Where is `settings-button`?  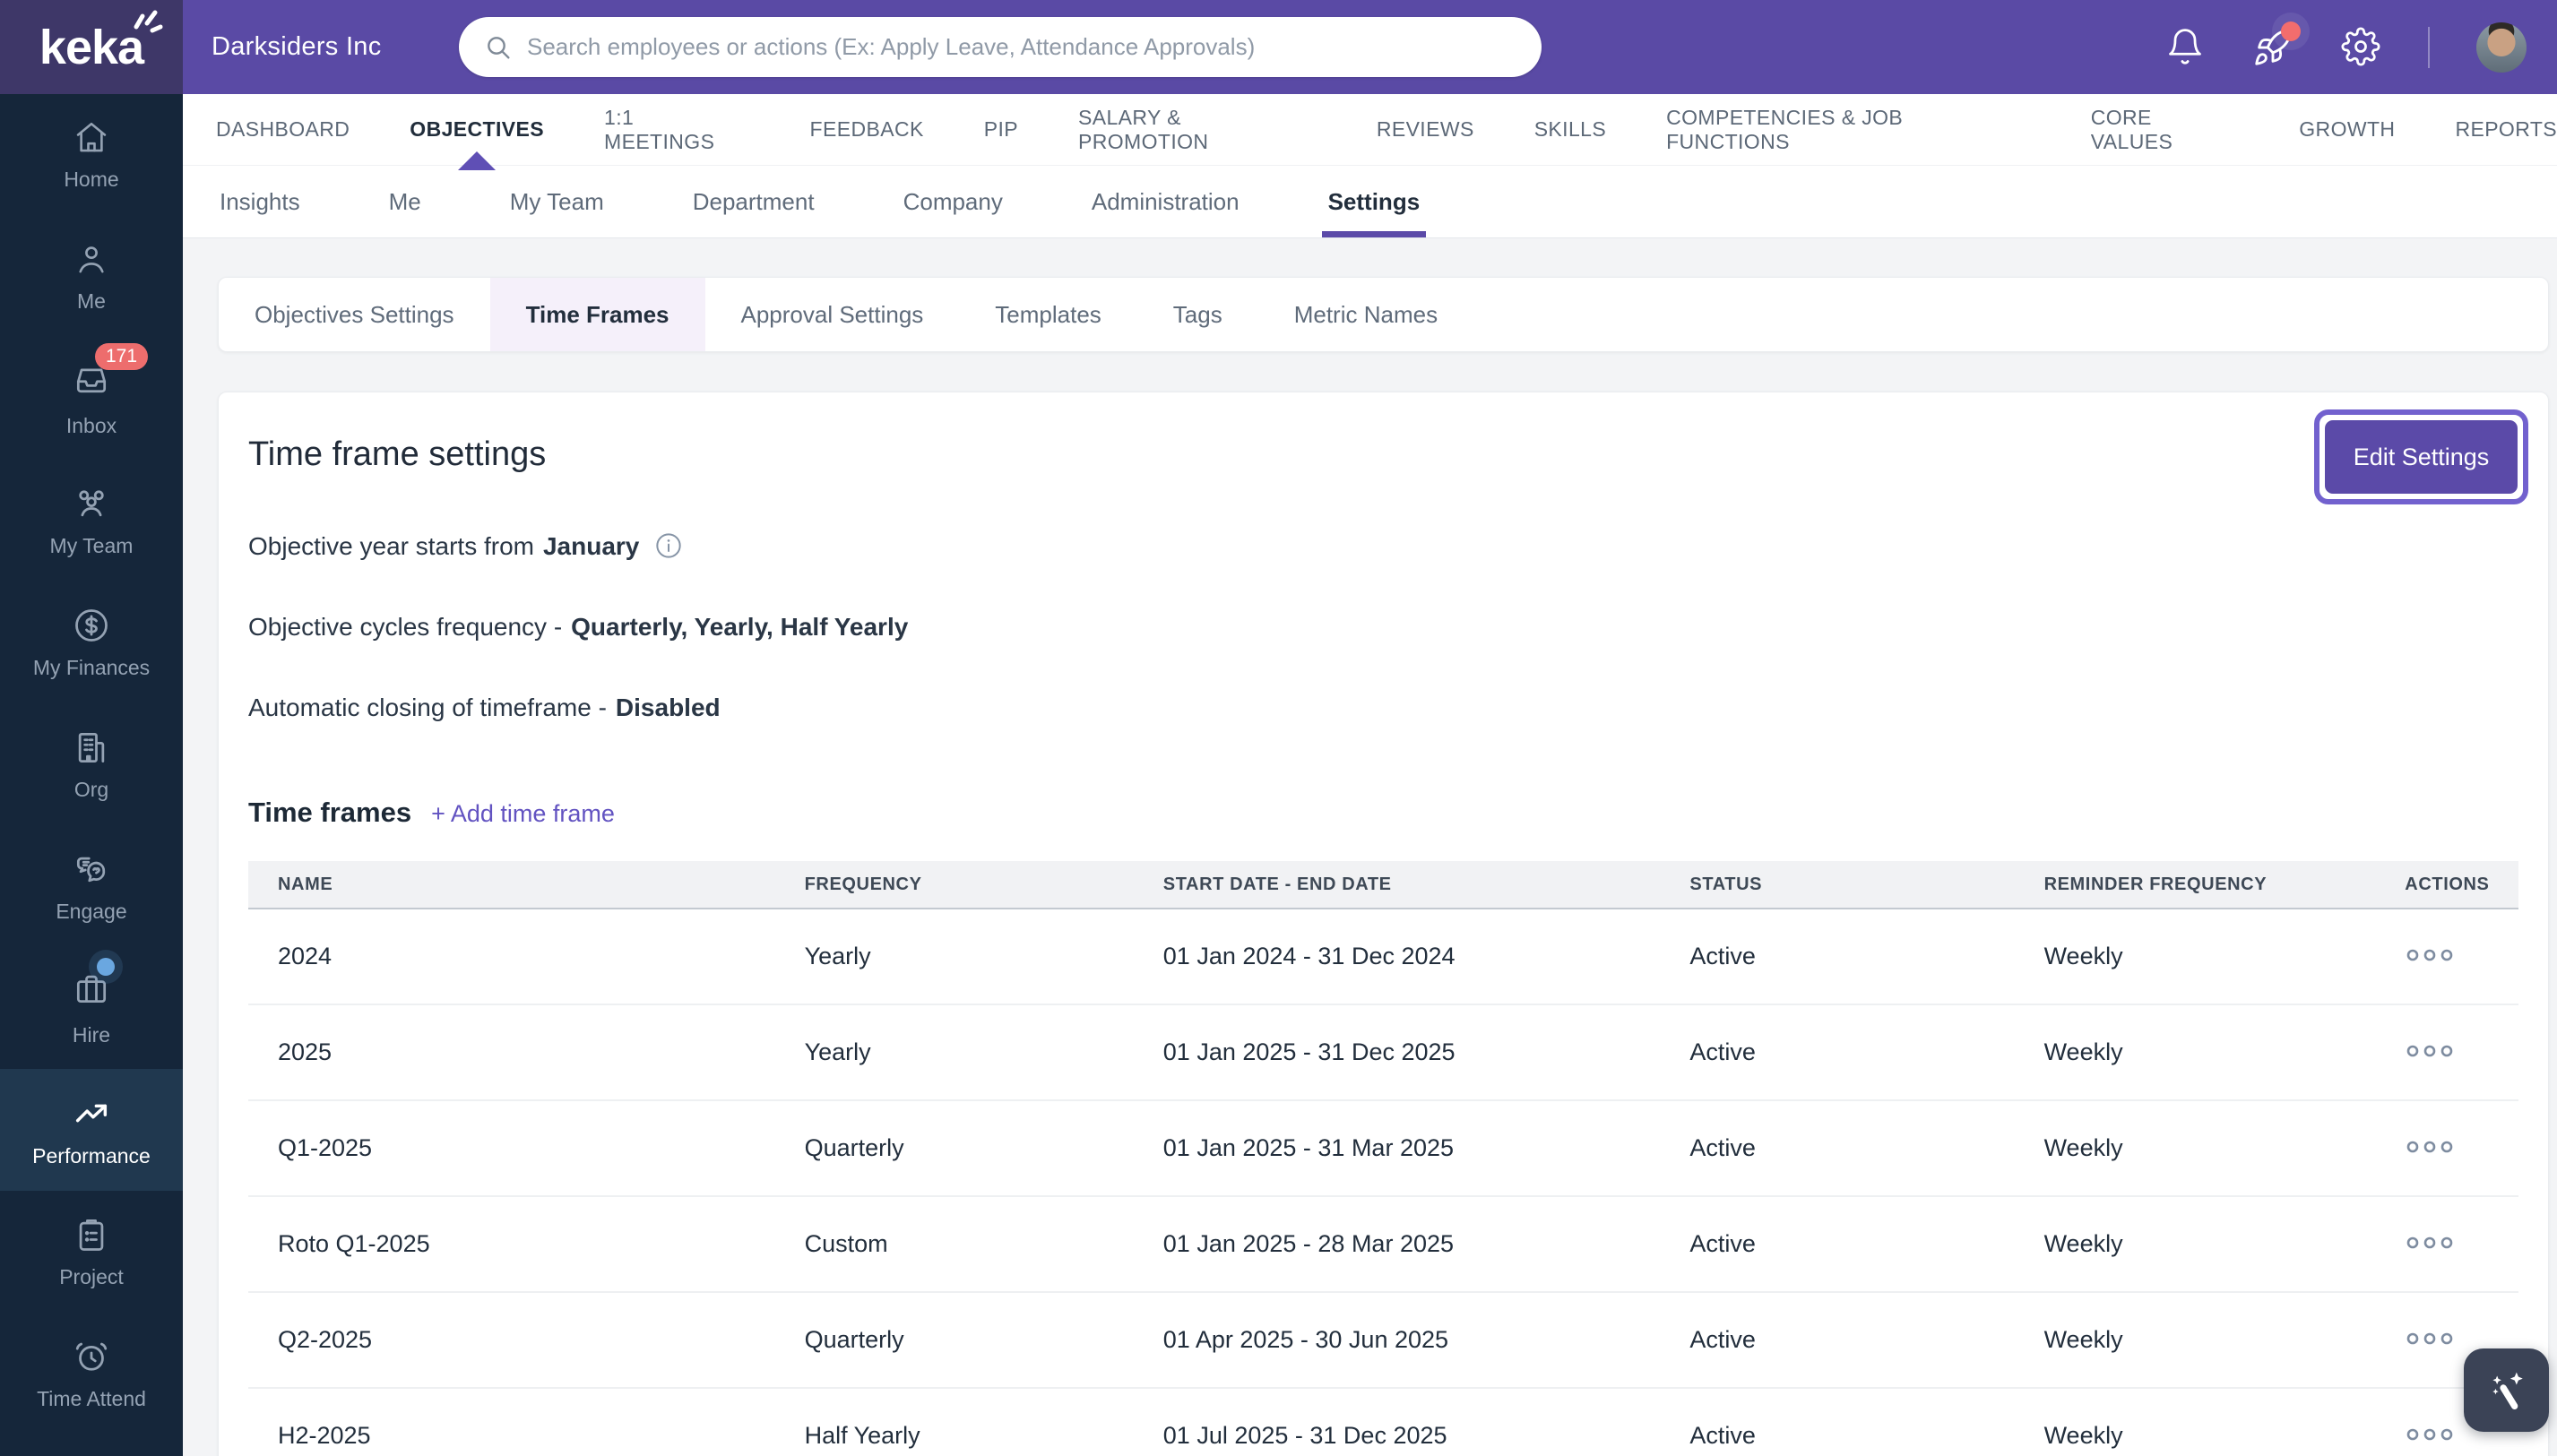 settings-button is located at coordinates (2360, 47).